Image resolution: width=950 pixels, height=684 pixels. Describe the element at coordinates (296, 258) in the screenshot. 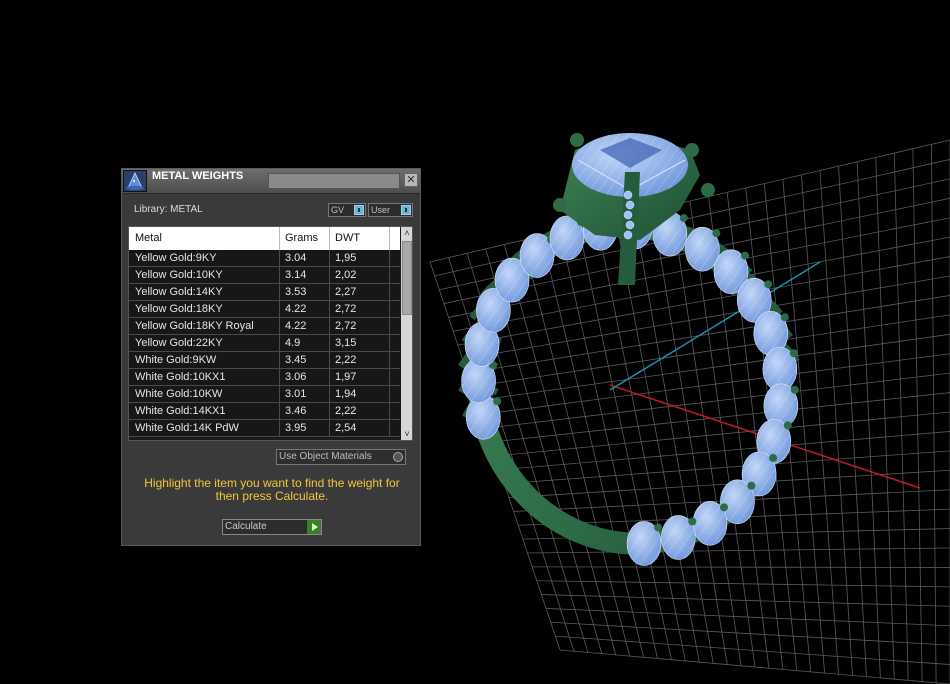

I see `grams-cell: 3.04` at that location.